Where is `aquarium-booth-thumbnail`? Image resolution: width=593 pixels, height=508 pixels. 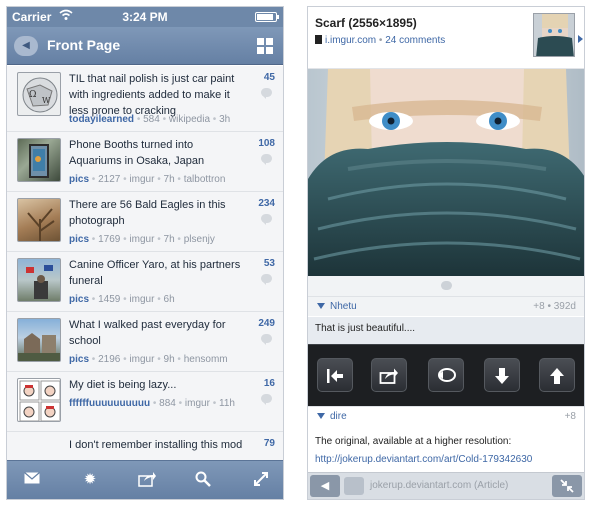 aquarium-booth-thumbnail is located at coordinates (39, 160).